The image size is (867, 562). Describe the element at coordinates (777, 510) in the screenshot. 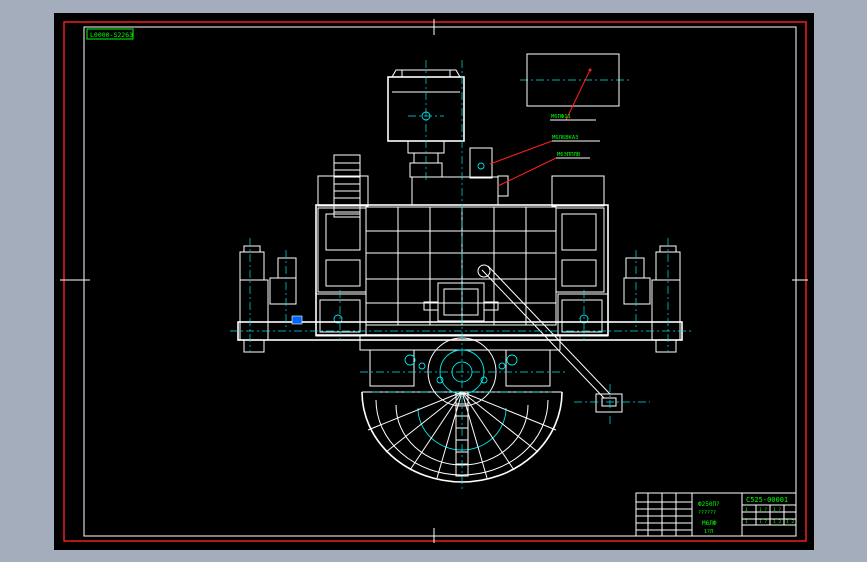

I see `title-row-a-3: 1 ?` at that location.